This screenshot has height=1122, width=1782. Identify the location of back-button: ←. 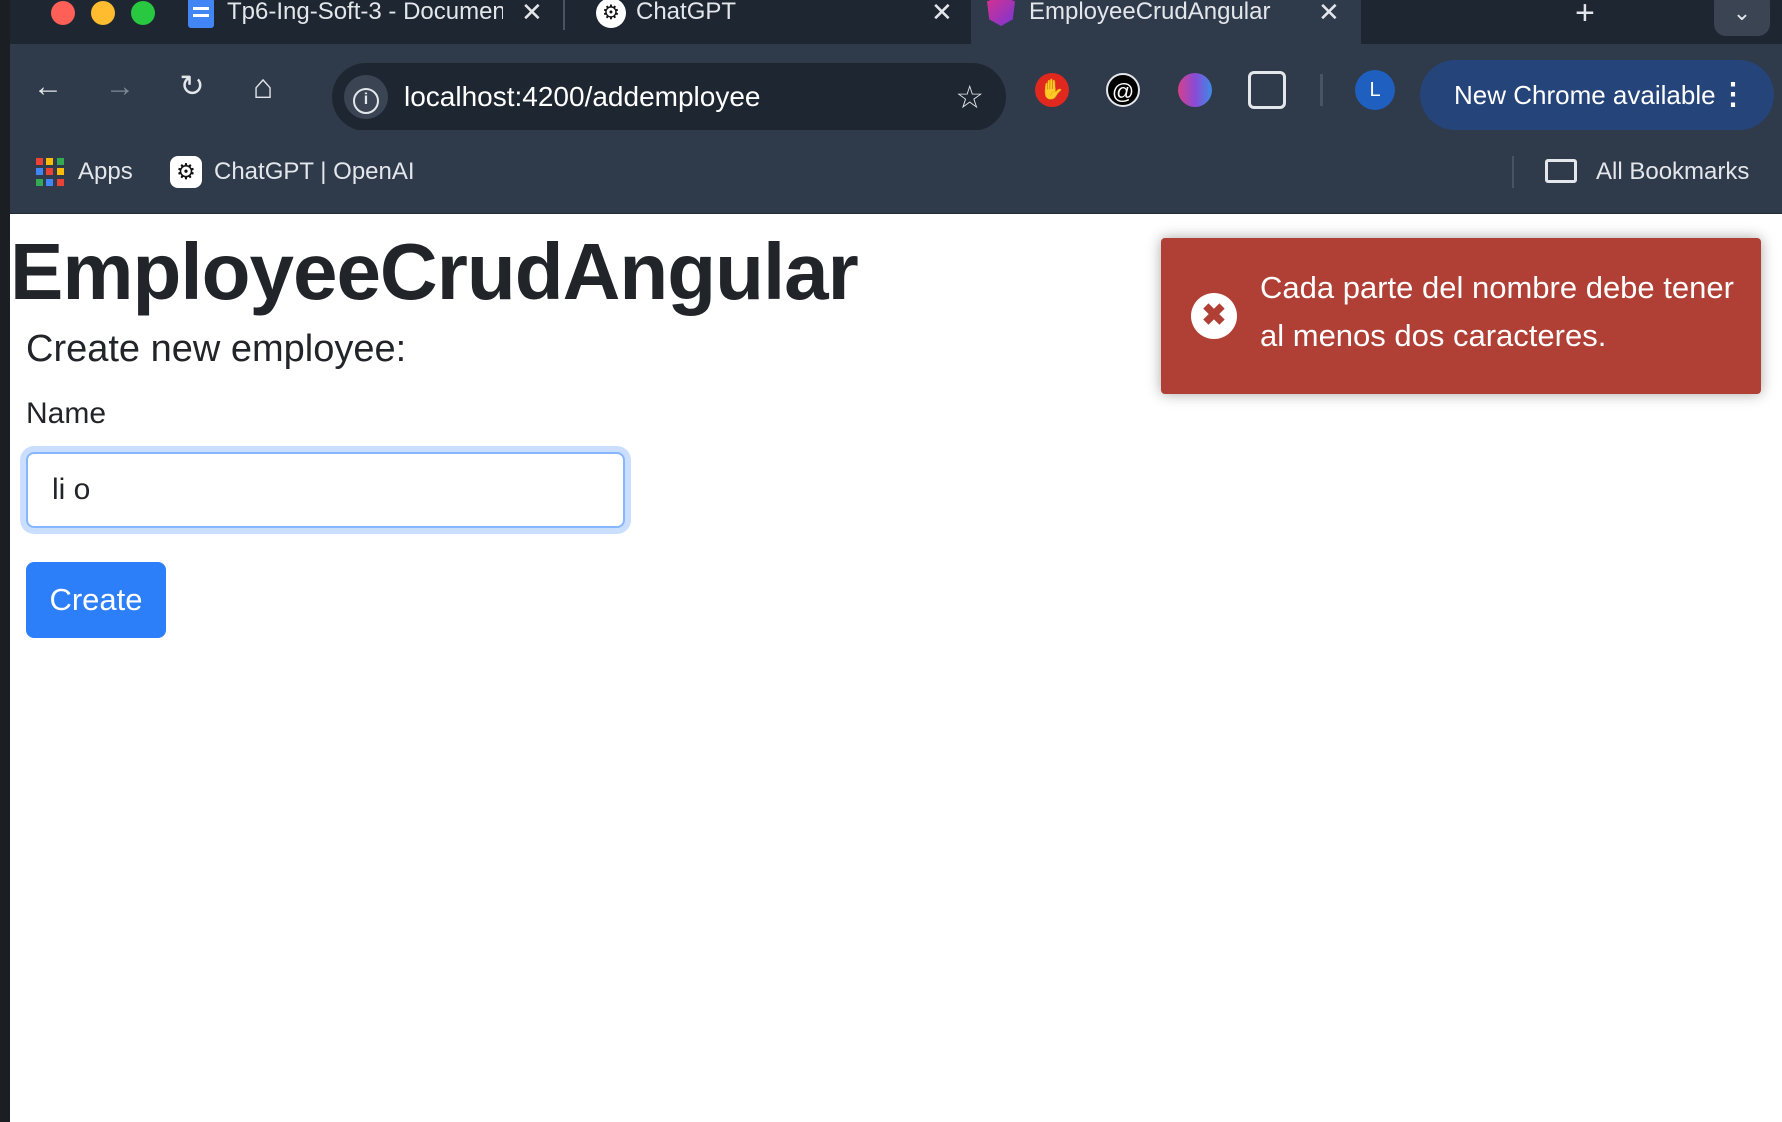
(48, 87).